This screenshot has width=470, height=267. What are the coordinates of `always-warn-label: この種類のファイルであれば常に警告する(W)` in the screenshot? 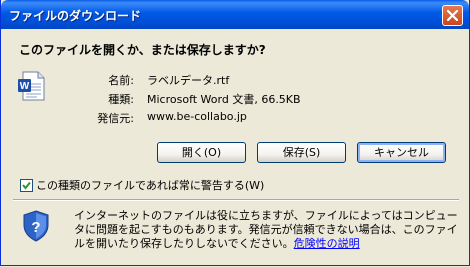 It's located at (150, 185).